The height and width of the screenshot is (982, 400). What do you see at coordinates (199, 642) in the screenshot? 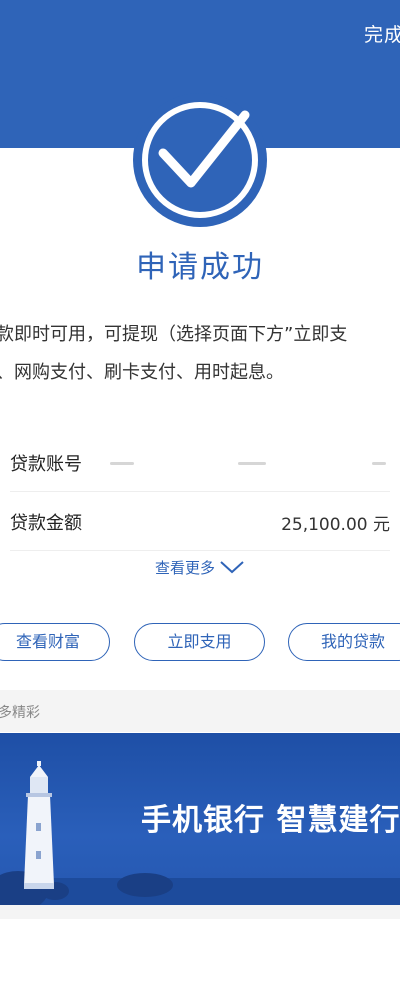
I see `use-now-button: 立即支用` at bounding box center [199, 642].